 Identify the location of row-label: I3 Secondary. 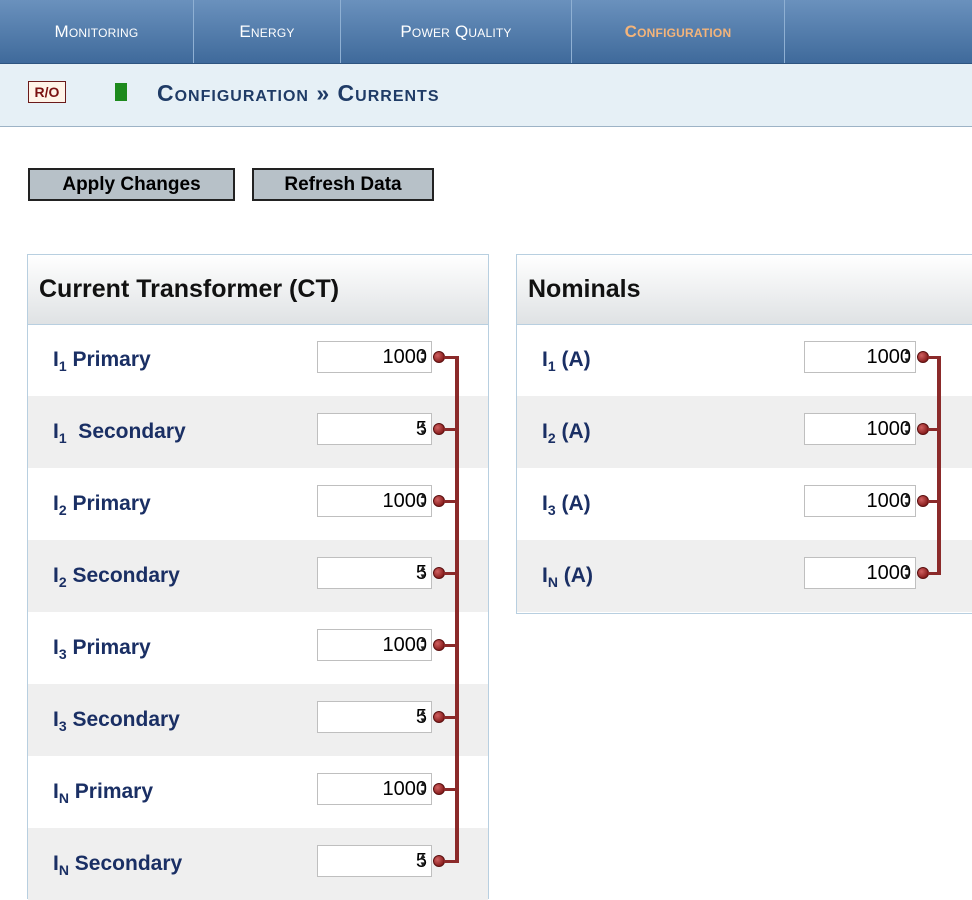
(116, 721).